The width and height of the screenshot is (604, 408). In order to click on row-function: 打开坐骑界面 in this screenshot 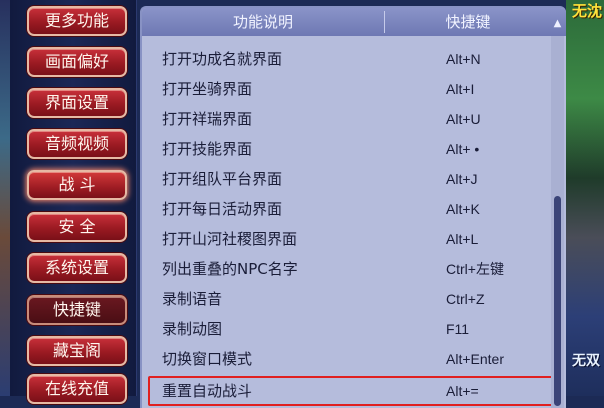, I will do `click(207, 89)`.